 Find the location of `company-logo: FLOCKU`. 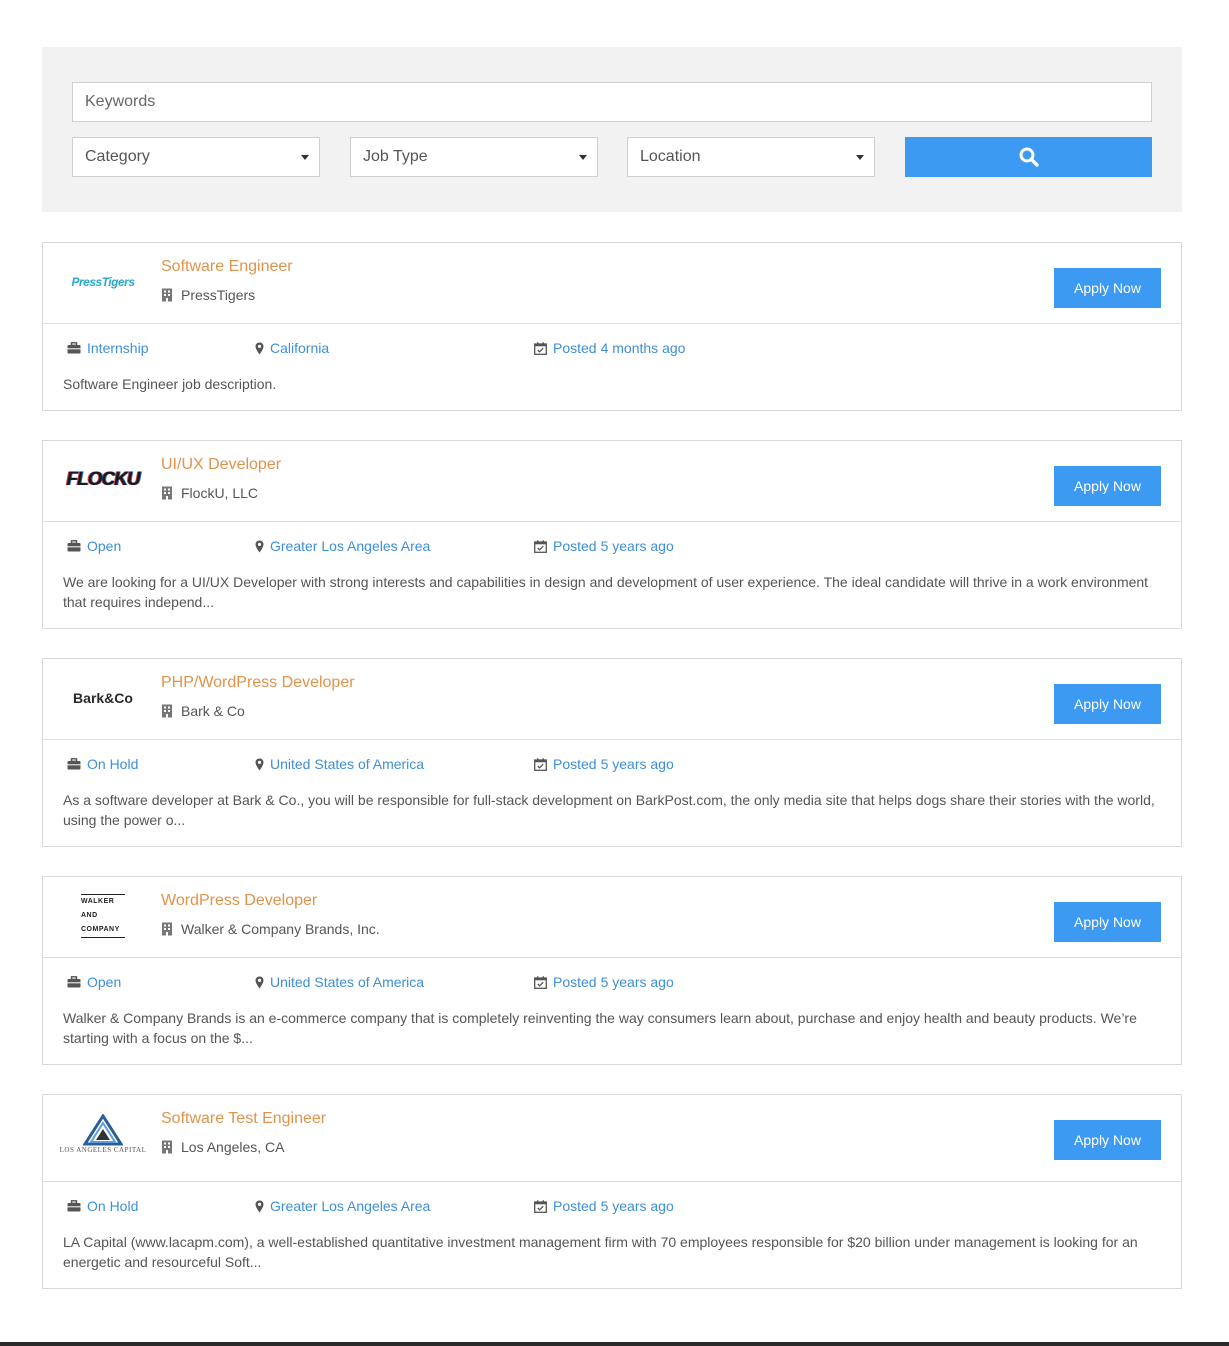

company-logo: FLOCKU is located at coordinates (103, 480).